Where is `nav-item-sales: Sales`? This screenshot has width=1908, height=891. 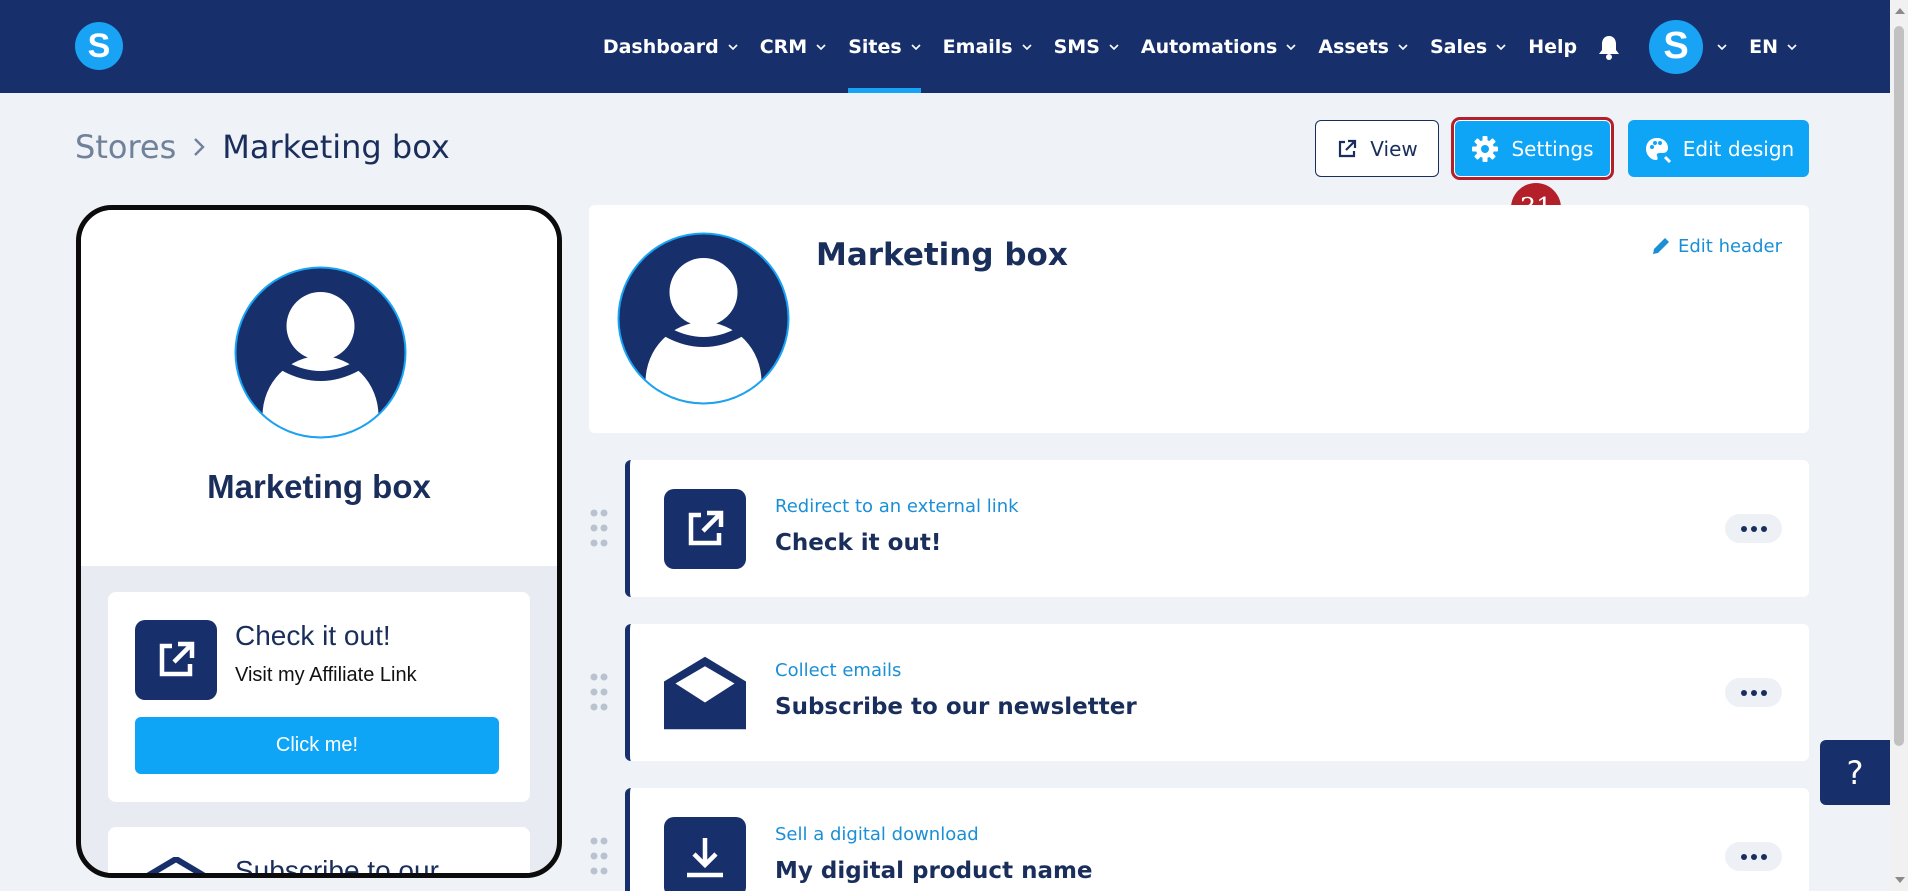
nav-item-sales: Sales is located at coordinates (1468, 46).